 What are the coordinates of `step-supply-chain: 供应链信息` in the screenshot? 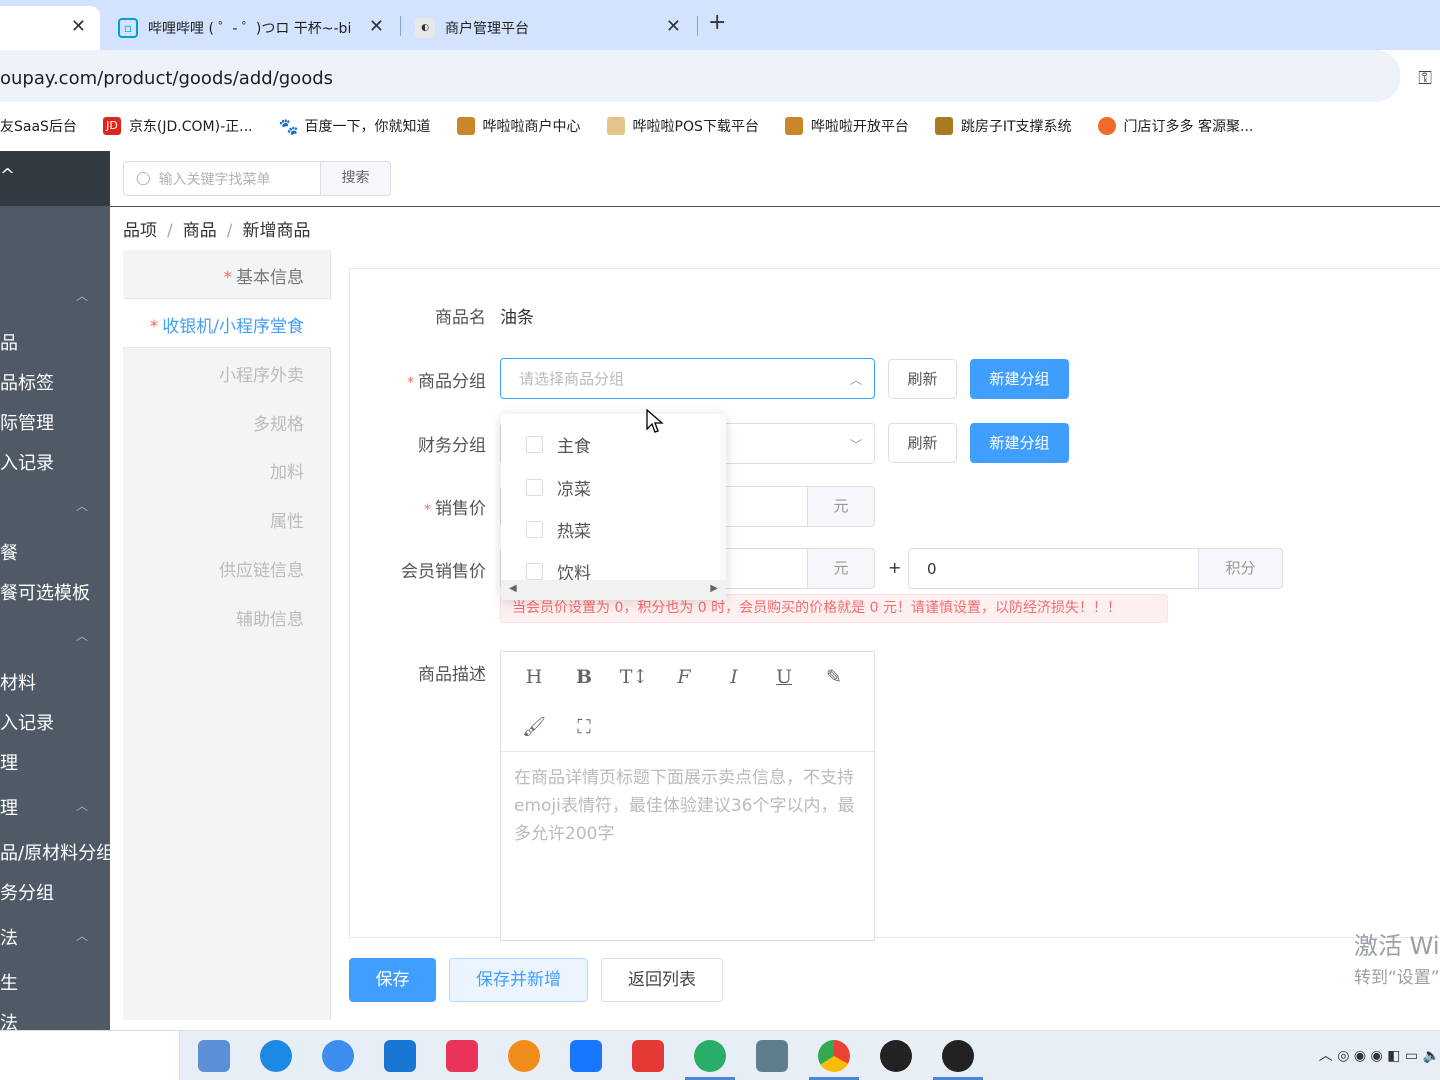 It's located at (261, 568).